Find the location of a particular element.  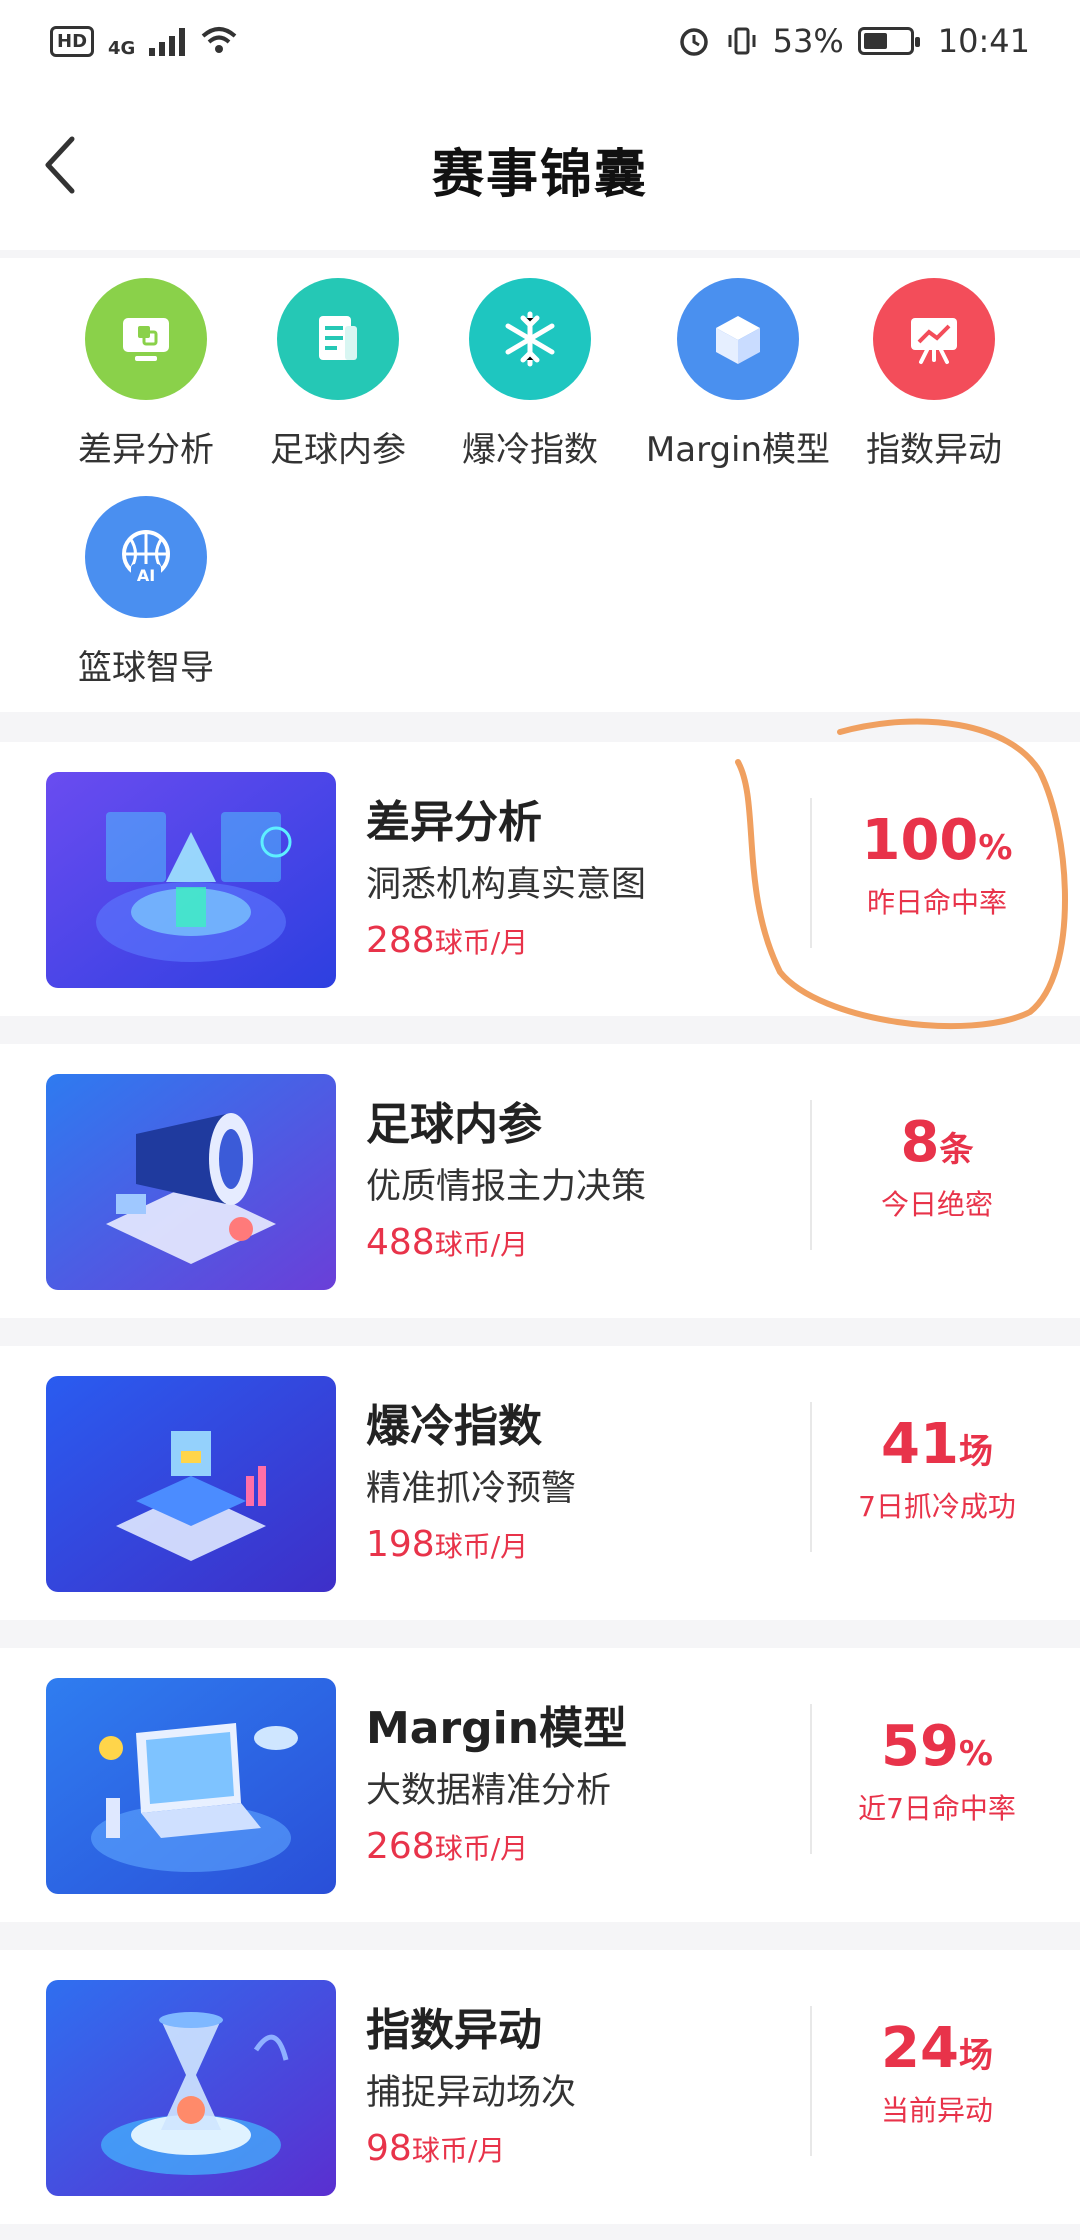

monitor-icon is located at coordinates (146, 339).